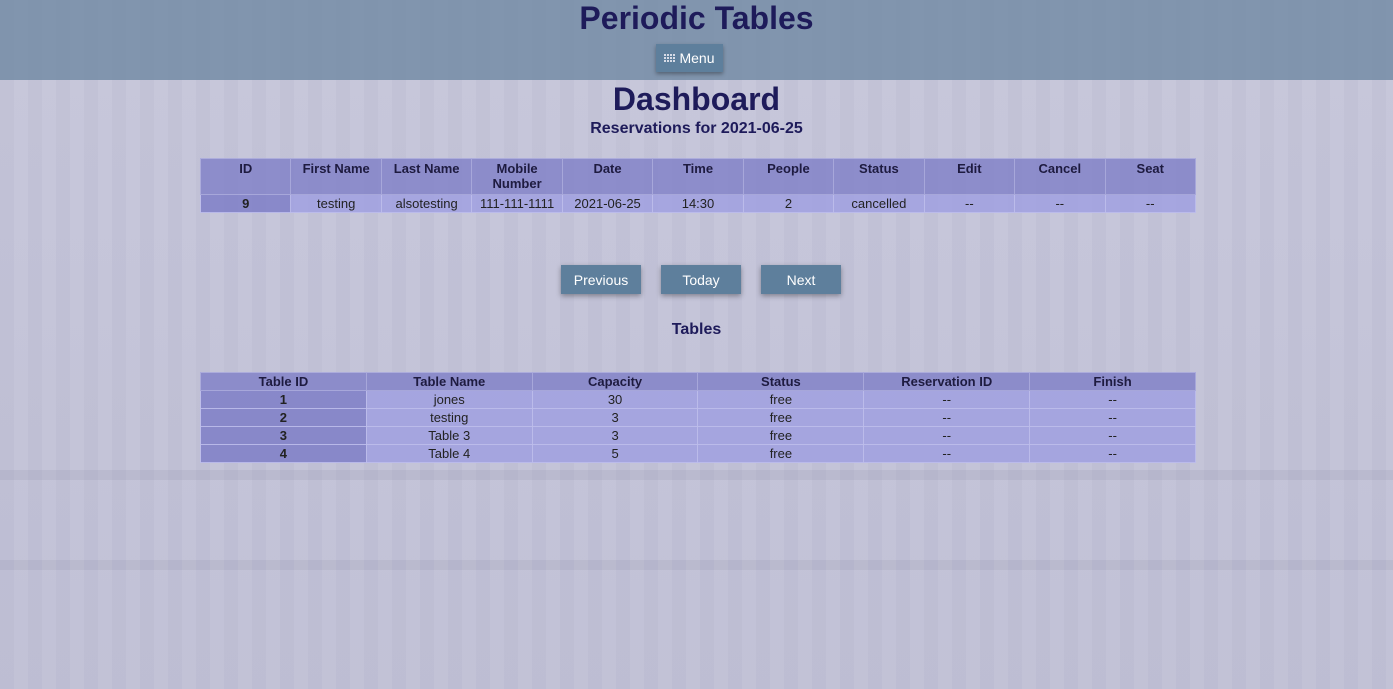 Image resolution: width=1393 pixels, height=689 pixels. I want to click on page-title: Dashboard, so click(696, 99).